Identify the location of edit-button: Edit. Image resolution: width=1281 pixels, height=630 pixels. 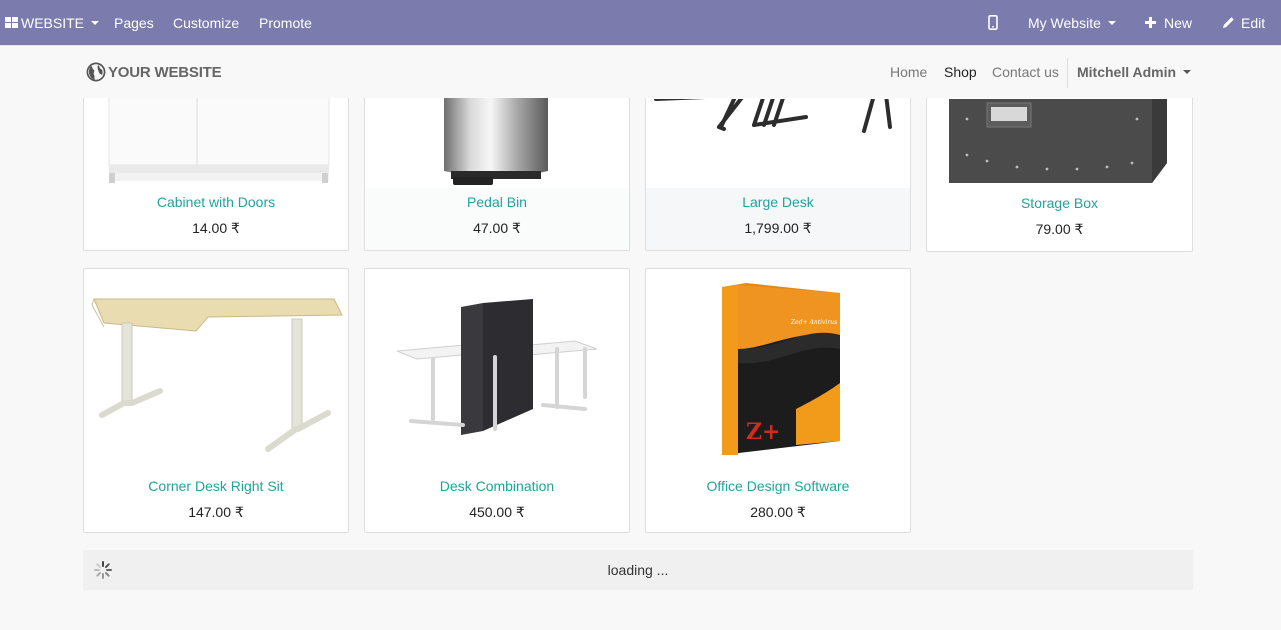
(1243, 22).